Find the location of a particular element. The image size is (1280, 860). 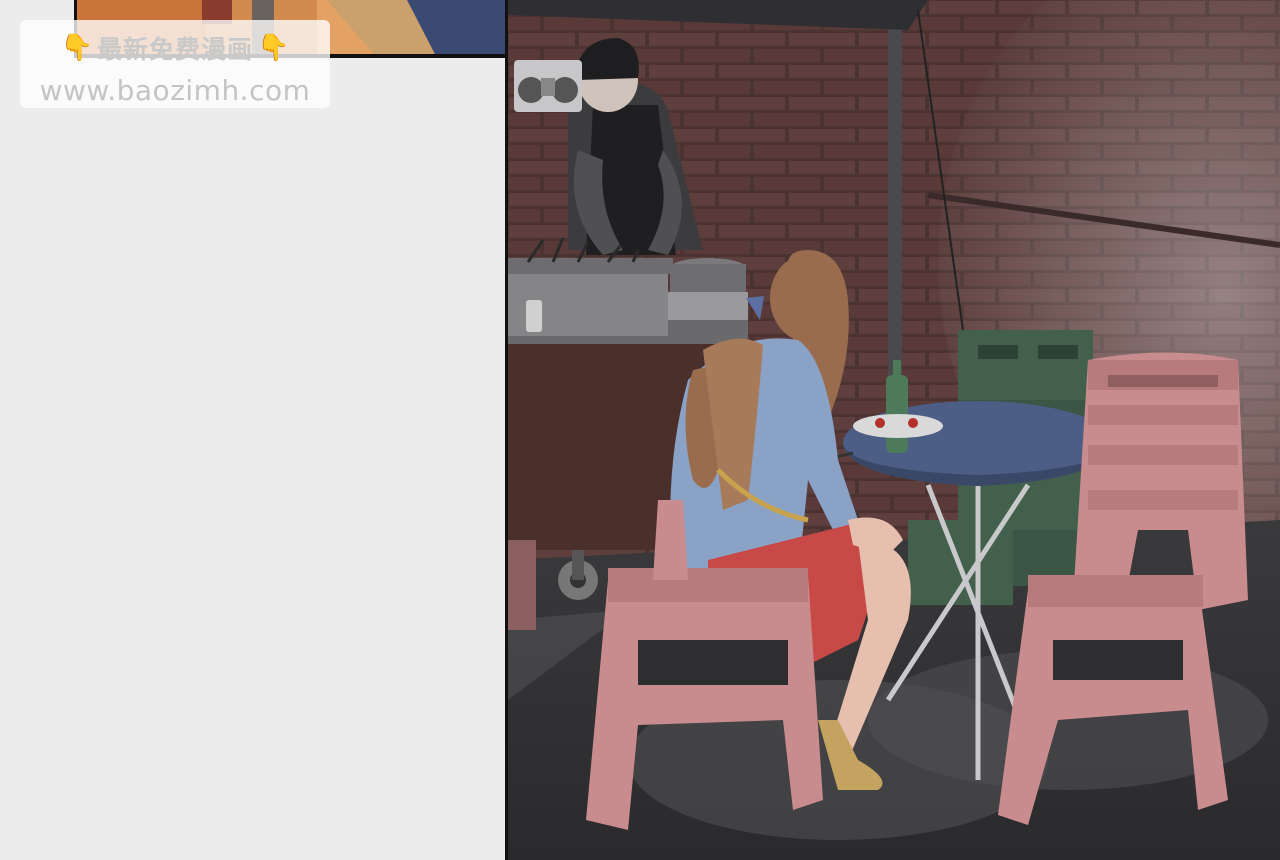

watermark-title: 最新免费漫画 is located at coordinates (174, 49).